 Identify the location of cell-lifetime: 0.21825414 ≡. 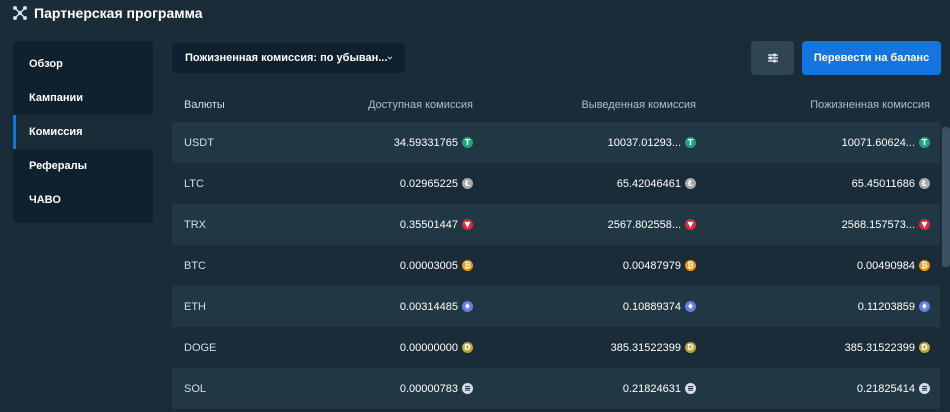
(813, 389).